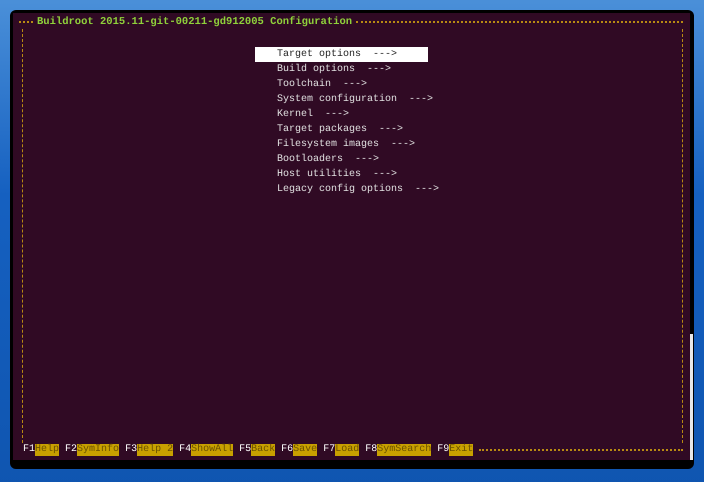  I want to click on config-title: Buildroot 2015.11-git-00211-gd912005 Configuration, so click(195, 22).